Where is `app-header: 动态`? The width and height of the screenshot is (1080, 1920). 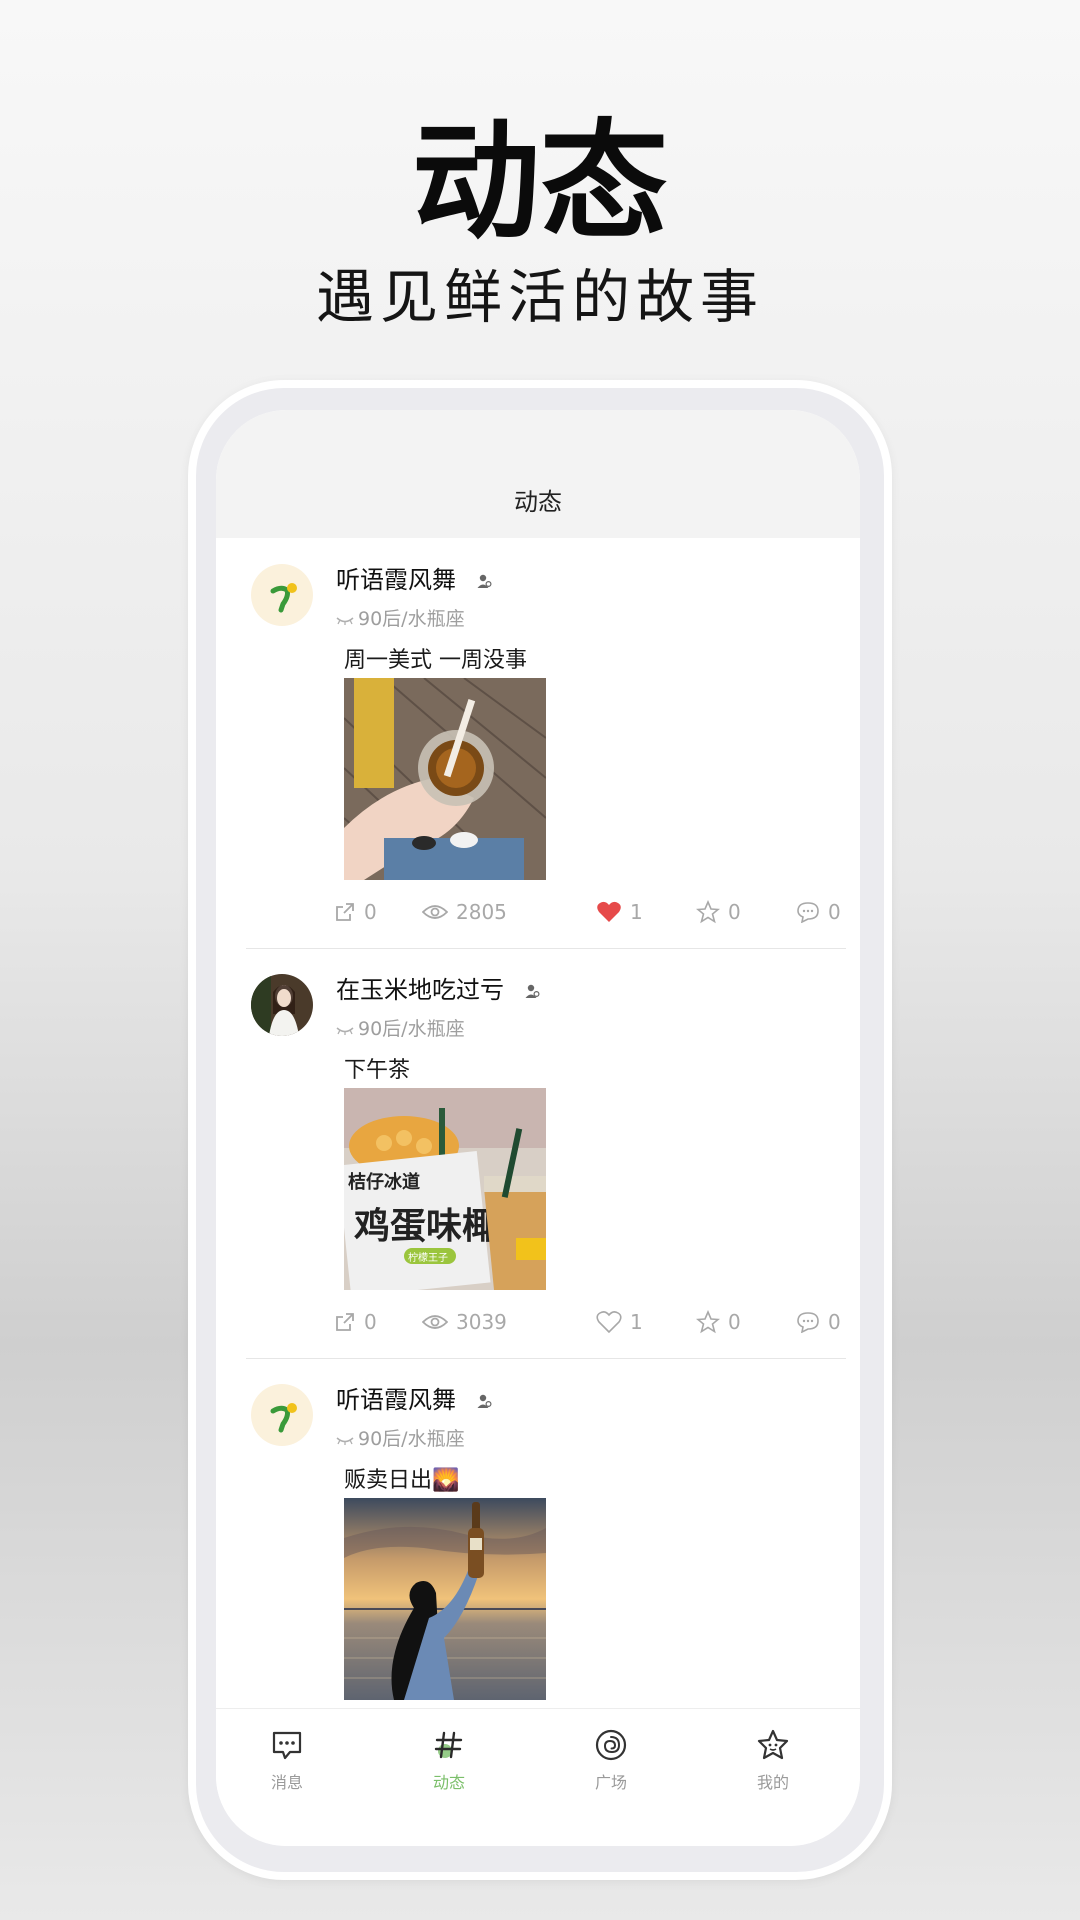 app-header: 动态 is located at coordinates (538, 474).